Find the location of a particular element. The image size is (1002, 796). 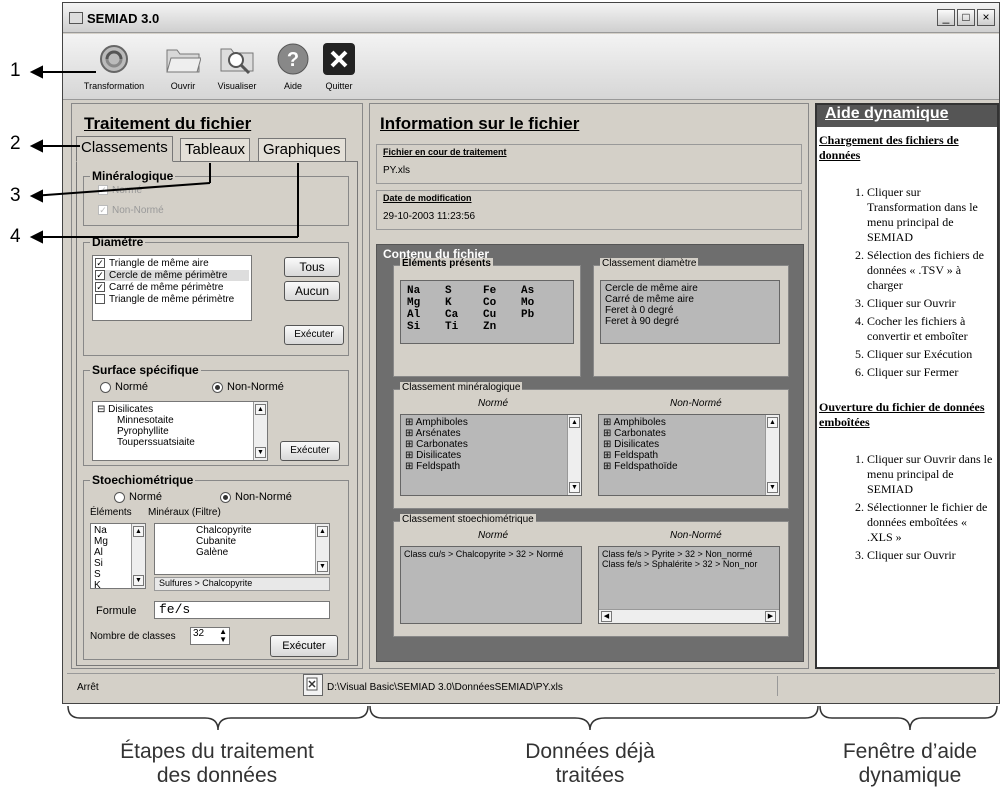

tree-node: Touperssuatsiaite is located at coordinates (180, 442).